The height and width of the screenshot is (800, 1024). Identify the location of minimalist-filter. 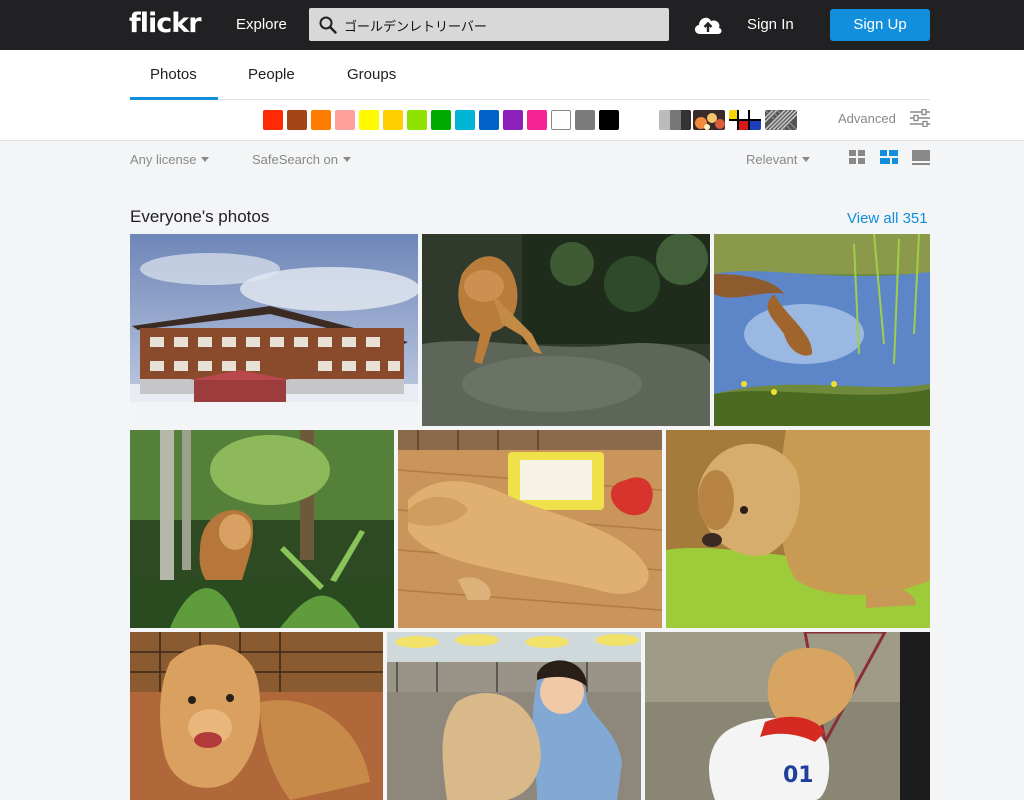
(745, 120).